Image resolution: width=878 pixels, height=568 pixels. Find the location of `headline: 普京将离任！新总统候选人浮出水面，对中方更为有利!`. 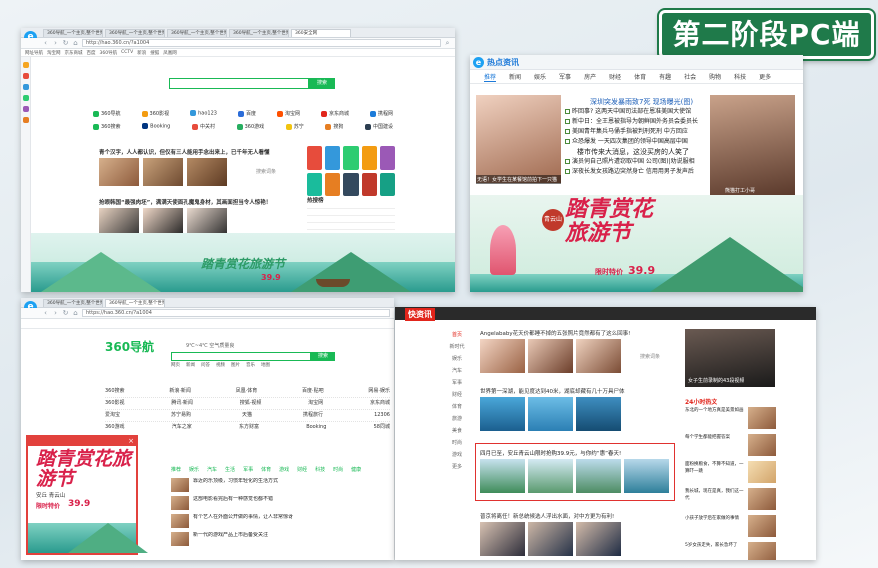

headline: 普京将离任！新总统候选人浮出水面，对中方更为有利! is located at coordinates (577, 516).